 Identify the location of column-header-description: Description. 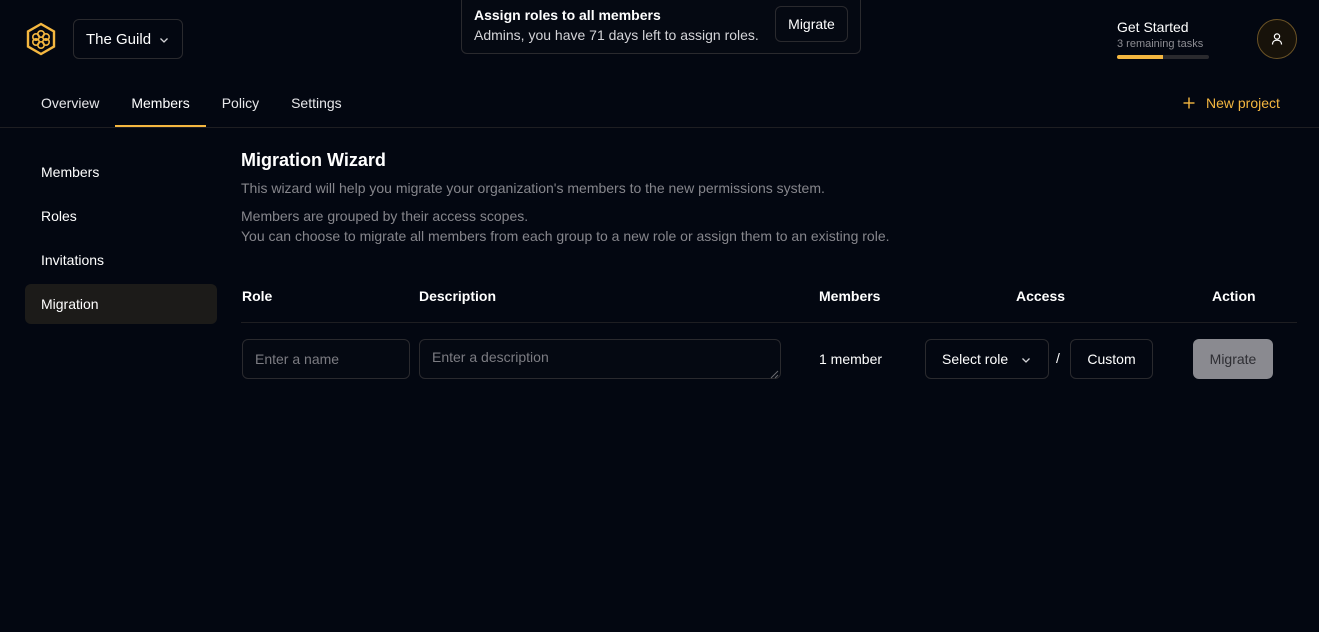
(458, 296).